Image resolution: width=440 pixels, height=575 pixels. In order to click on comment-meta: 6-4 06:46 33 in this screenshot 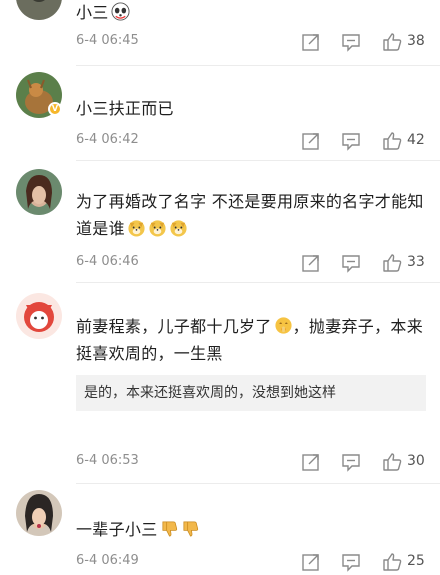, I will do `click(258, 263)`.